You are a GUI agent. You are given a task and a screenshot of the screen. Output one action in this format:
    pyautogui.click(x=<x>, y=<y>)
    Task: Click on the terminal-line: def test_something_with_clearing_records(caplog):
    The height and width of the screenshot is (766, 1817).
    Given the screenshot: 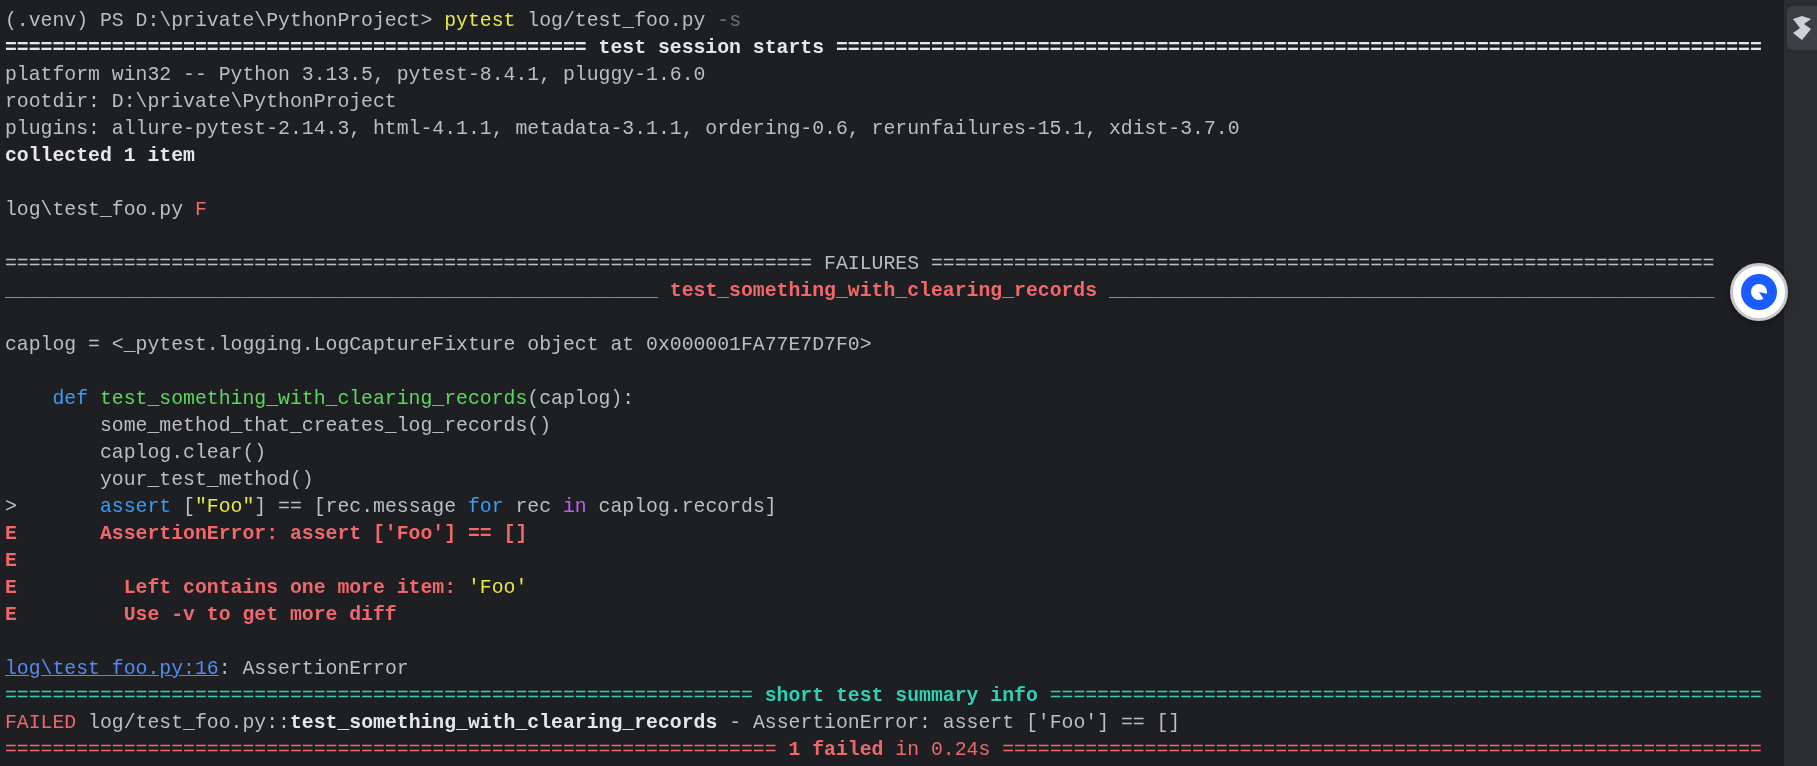 What is the action you would take?
    pyautogui.click(x=343, y=399)
    